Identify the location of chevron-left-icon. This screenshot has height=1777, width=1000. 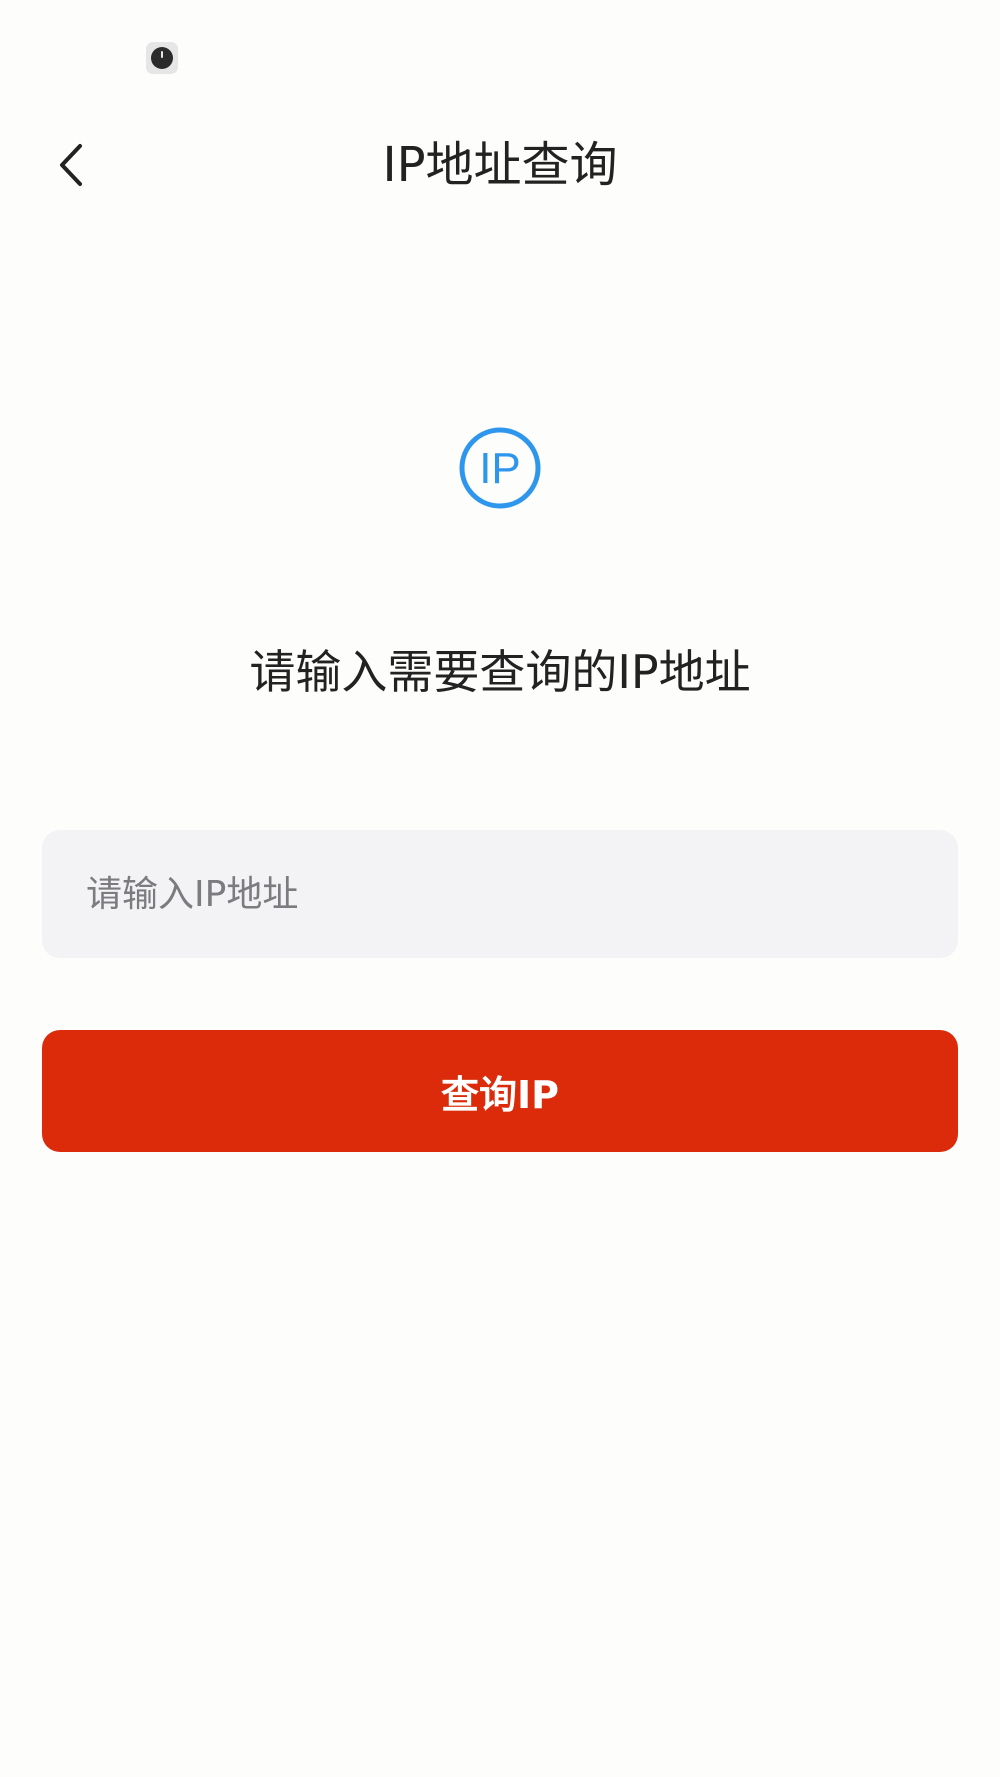
(71, 165).